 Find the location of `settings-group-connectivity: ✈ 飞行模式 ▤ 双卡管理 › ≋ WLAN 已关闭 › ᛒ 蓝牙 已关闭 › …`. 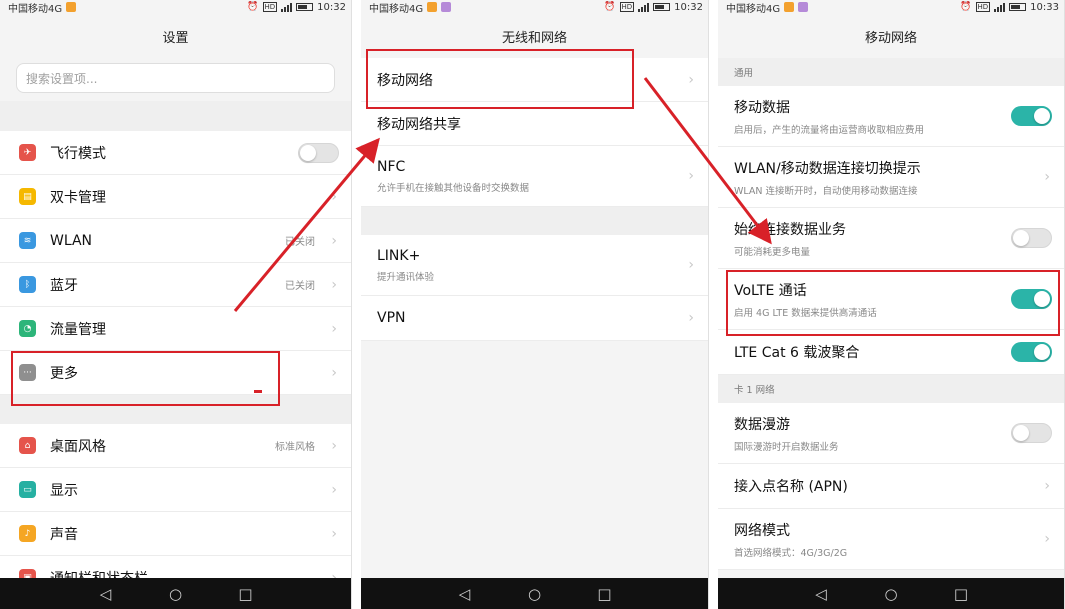

settings-group-connectivity: ✈ 飞行模式 ▤ 双卡管理 › ≋ WLAN 已关闭 › ᛒ 蓝牙 已关闭 › … is located at coordinates (175, 263).